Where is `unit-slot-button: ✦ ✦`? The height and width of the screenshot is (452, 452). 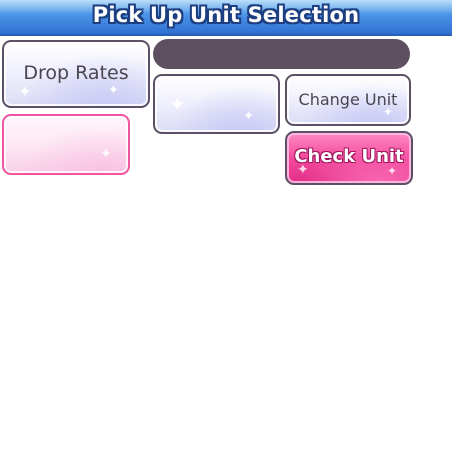
unit-slot-button: ✦ ✦ is located at coordinates (216, 104).